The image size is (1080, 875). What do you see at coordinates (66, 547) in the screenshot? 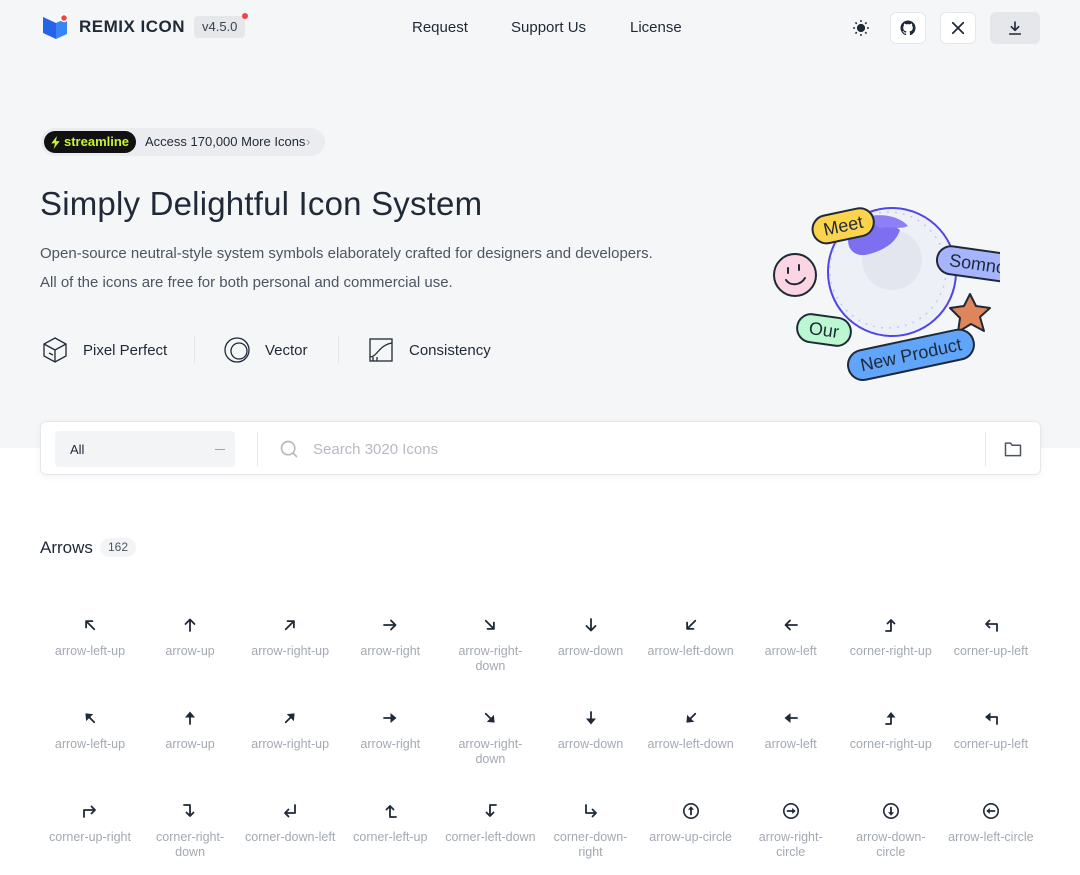
I see `category-title: Arrows` at bounding box center [66, 547].